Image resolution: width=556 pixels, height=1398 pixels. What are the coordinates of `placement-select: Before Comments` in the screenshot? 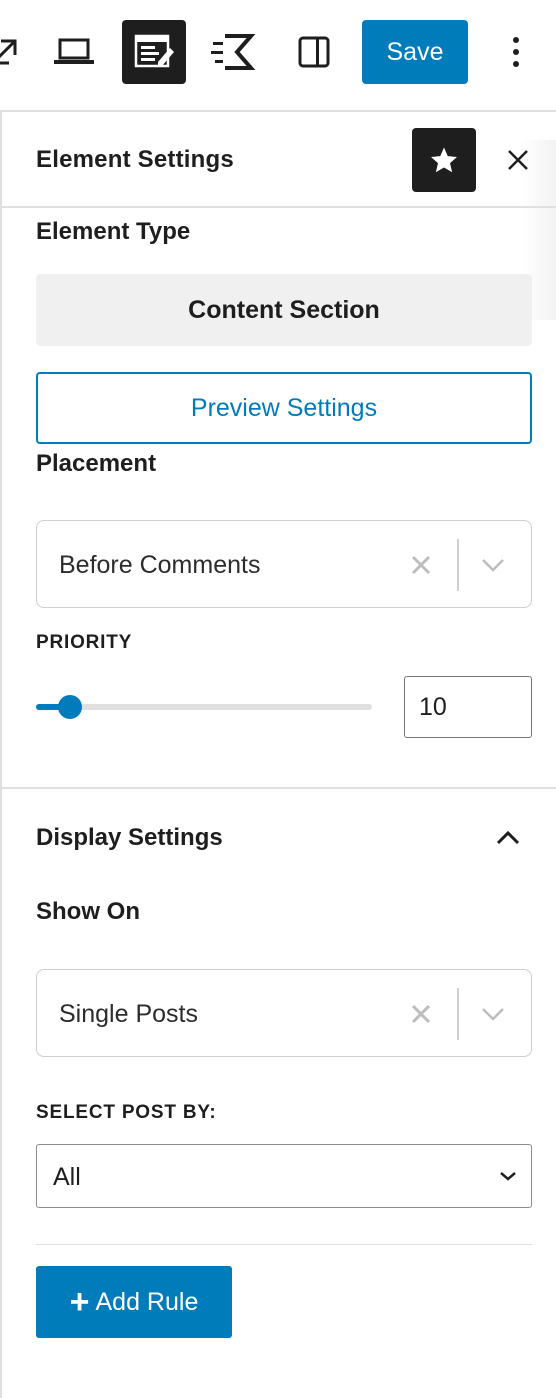 It's located at (284, 564).